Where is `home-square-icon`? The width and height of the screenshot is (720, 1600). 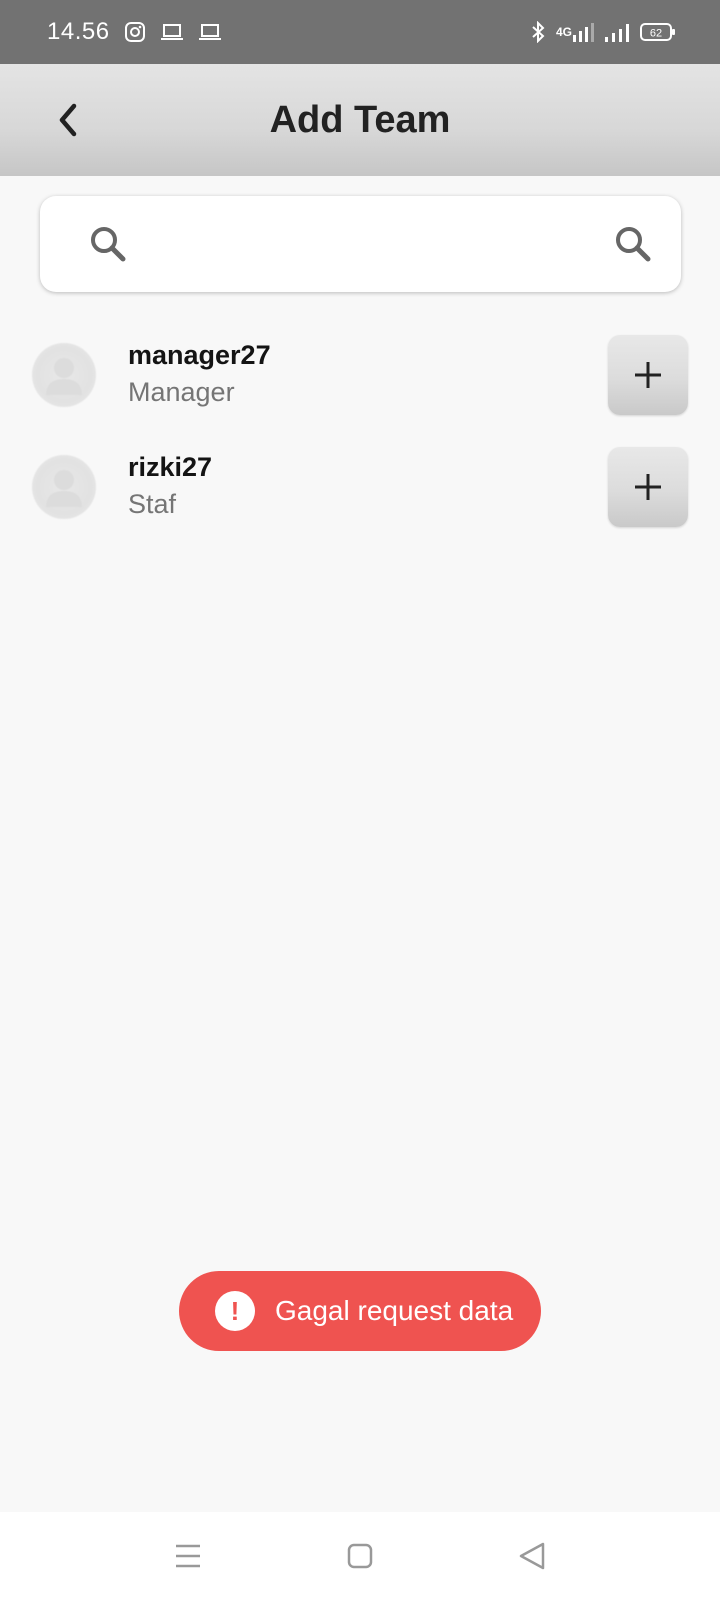
home-square-icon is located at coordinates (360, 1556).